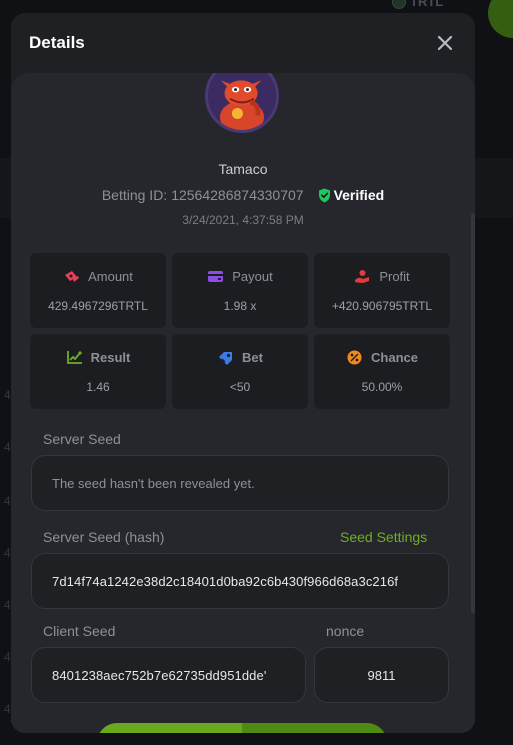 The width and height of the screenshot is (513, 745). Describe the element at coordinates (240, 290) in the screenshot. I see `stat-card-payout: Payout 1.98 x` at that location.